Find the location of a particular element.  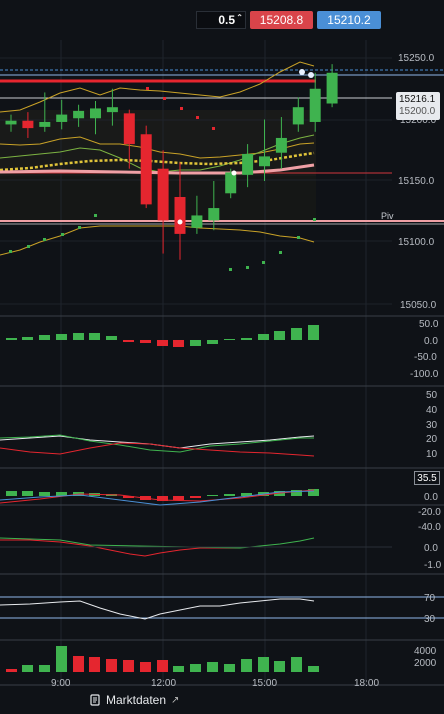

order-toolbar: 0.5 ⌃ 15208.8 15210.2 is located at coordinates (288, 20).